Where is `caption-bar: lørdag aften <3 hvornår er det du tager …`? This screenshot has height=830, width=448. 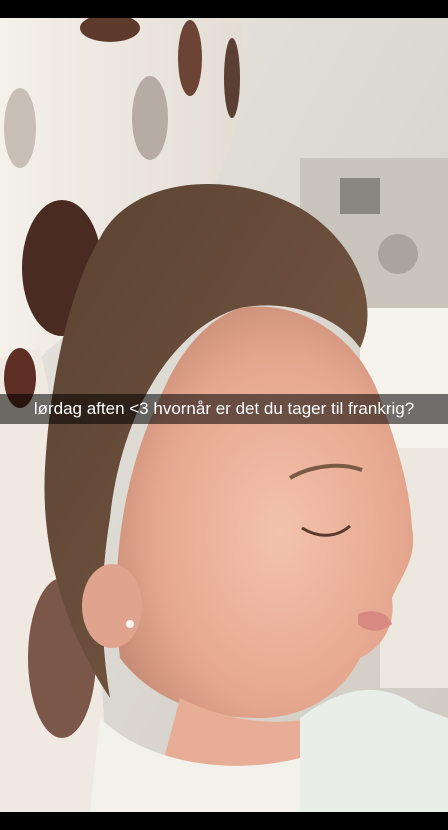
caption-bar: lørdag aften <3 hvornår er det du tager … is located at coordinates (224, 409).